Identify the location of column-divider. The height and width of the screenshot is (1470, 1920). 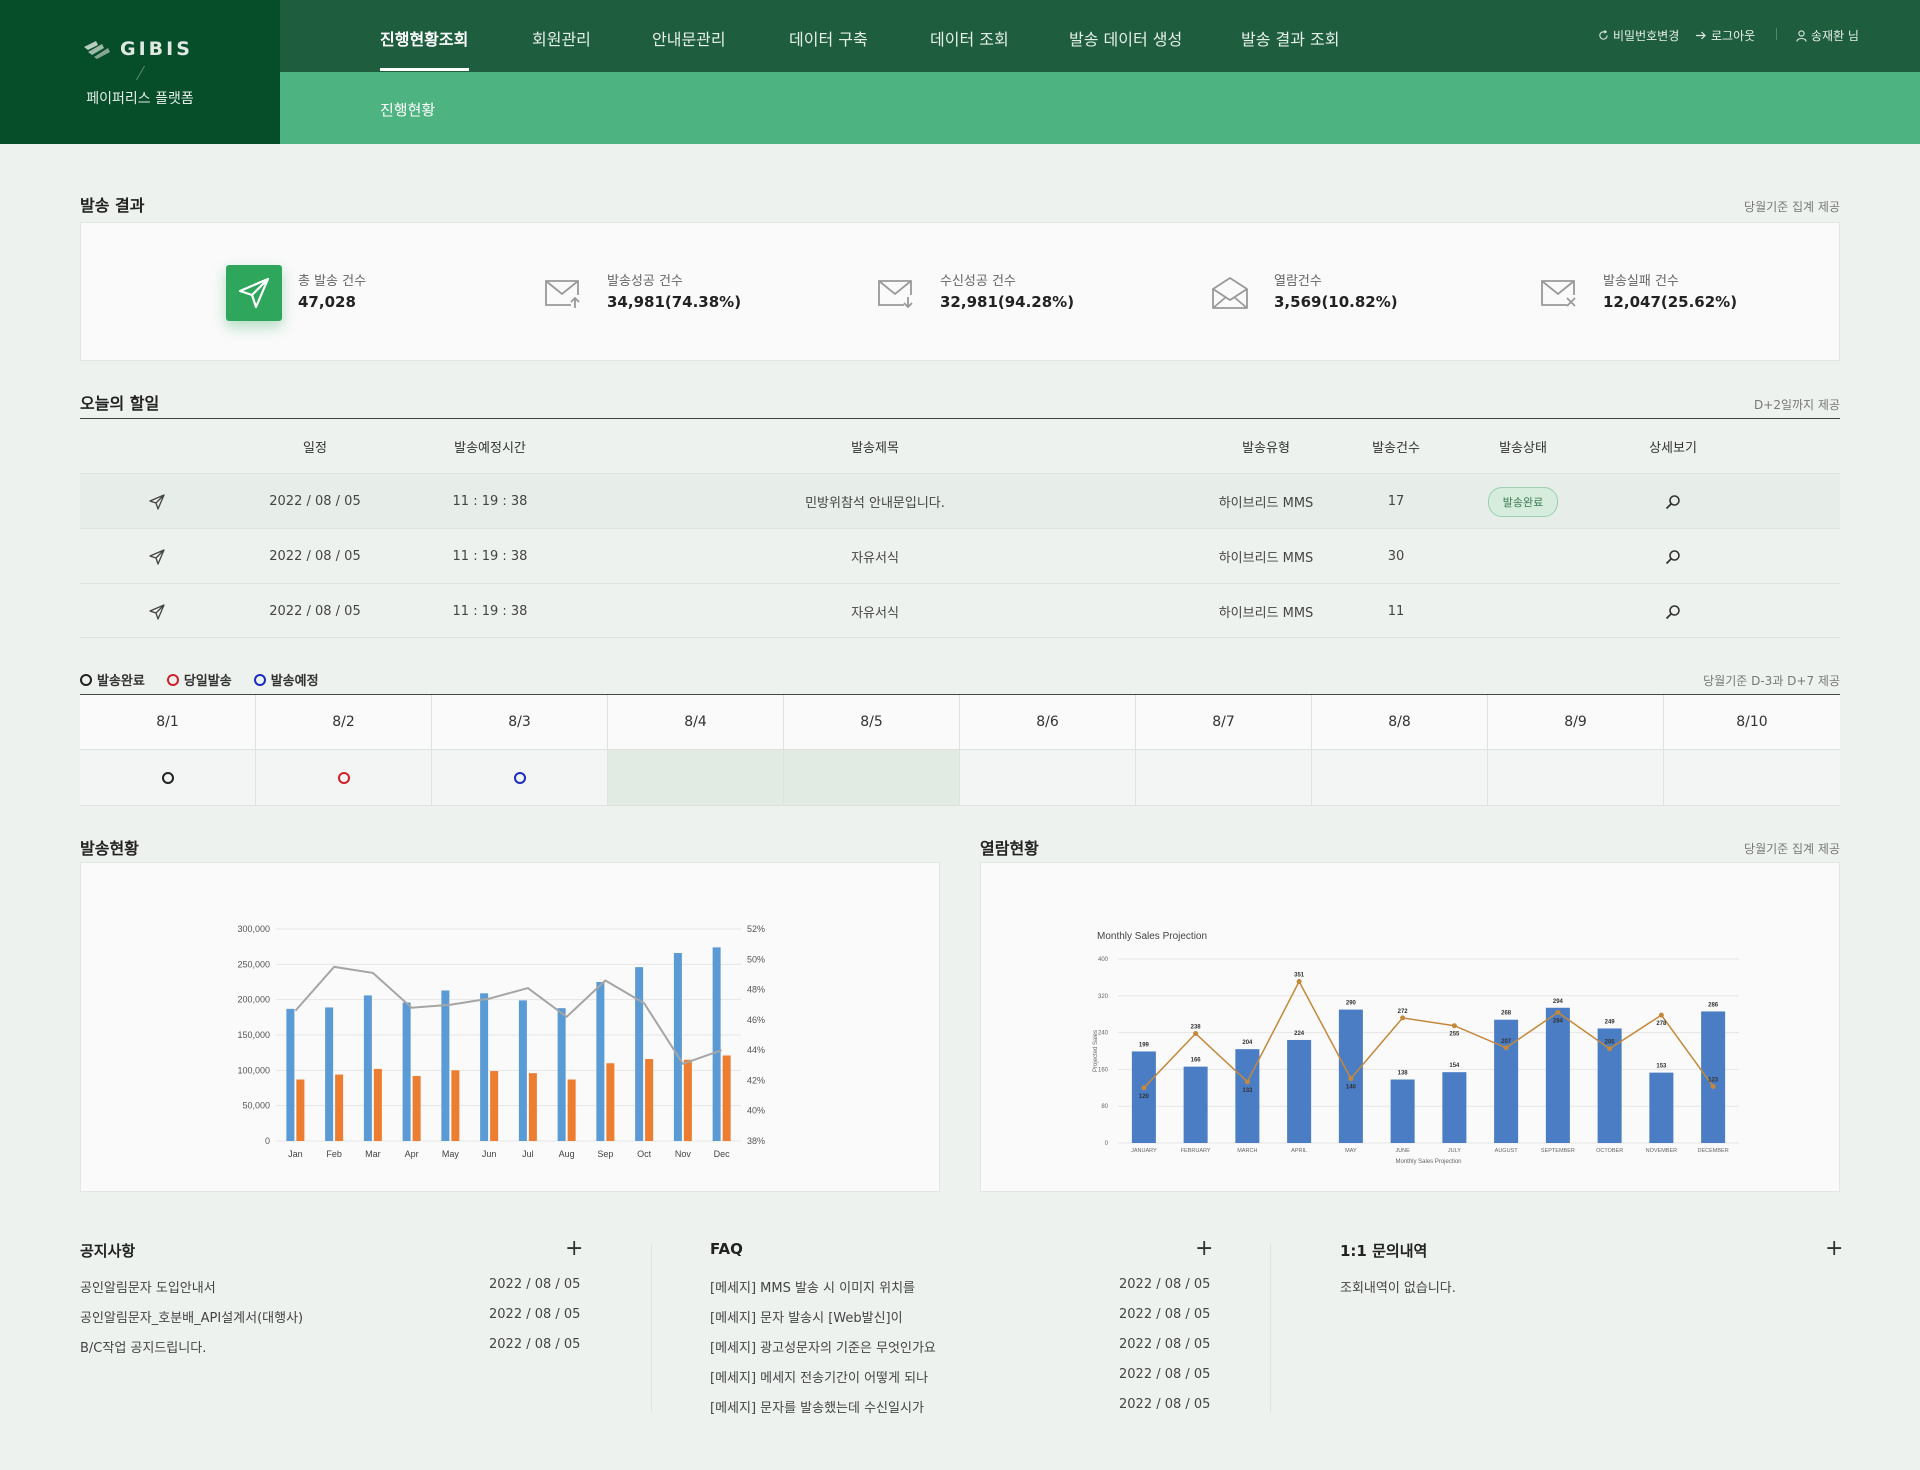
(1270, 1328).